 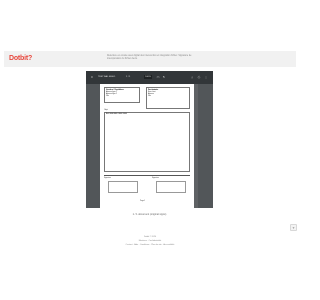 What do you see at coordinates (164, 77) in the screenshot?
I see `rotate-icon: ↻` at bounding box center [164, 77].